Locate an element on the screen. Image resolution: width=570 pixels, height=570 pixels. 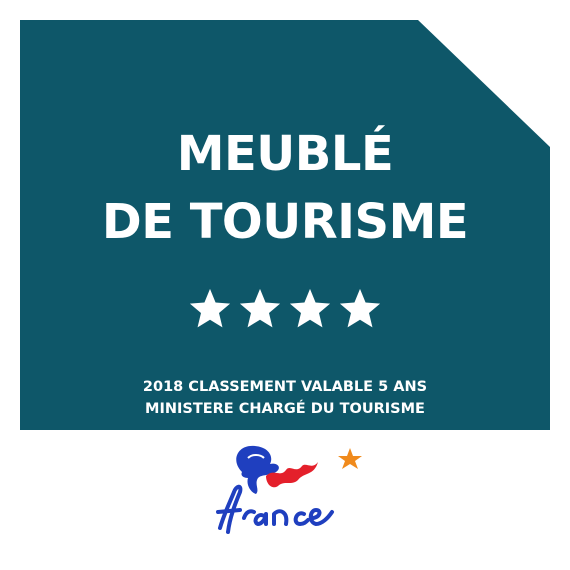
france-tourism-logo-icon is located at coordinates (289, 489).